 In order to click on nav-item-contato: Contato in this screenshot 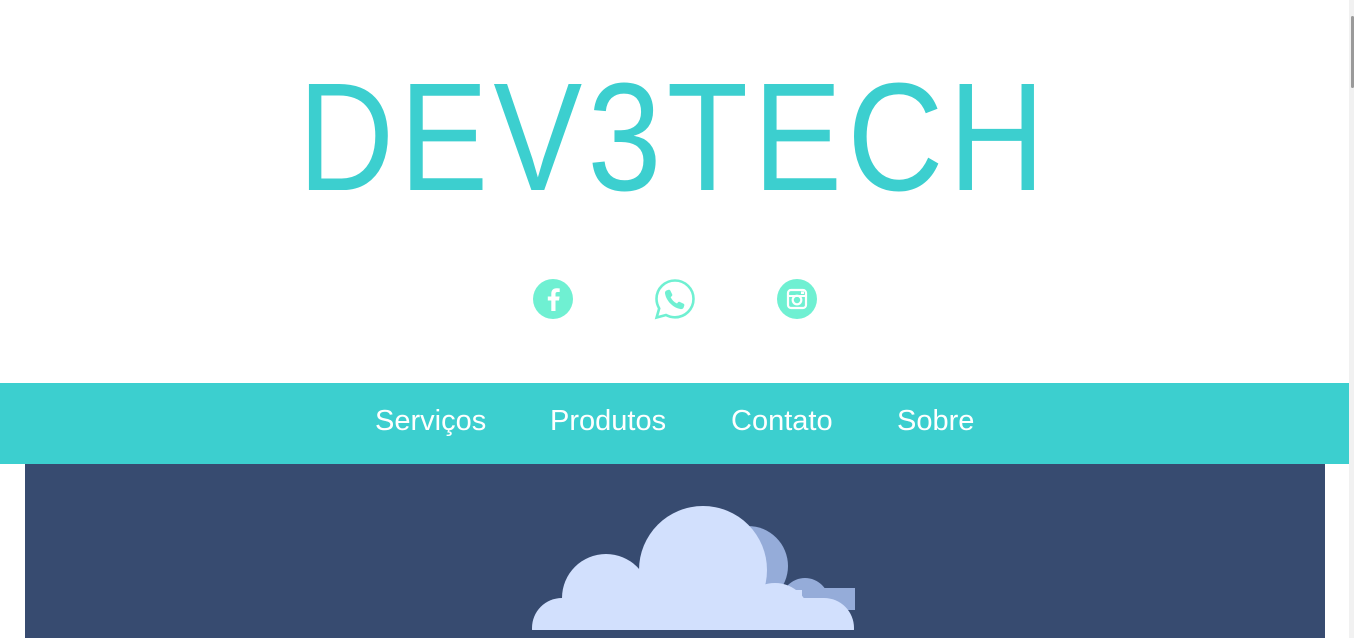, I will do `click(782, 421)`.